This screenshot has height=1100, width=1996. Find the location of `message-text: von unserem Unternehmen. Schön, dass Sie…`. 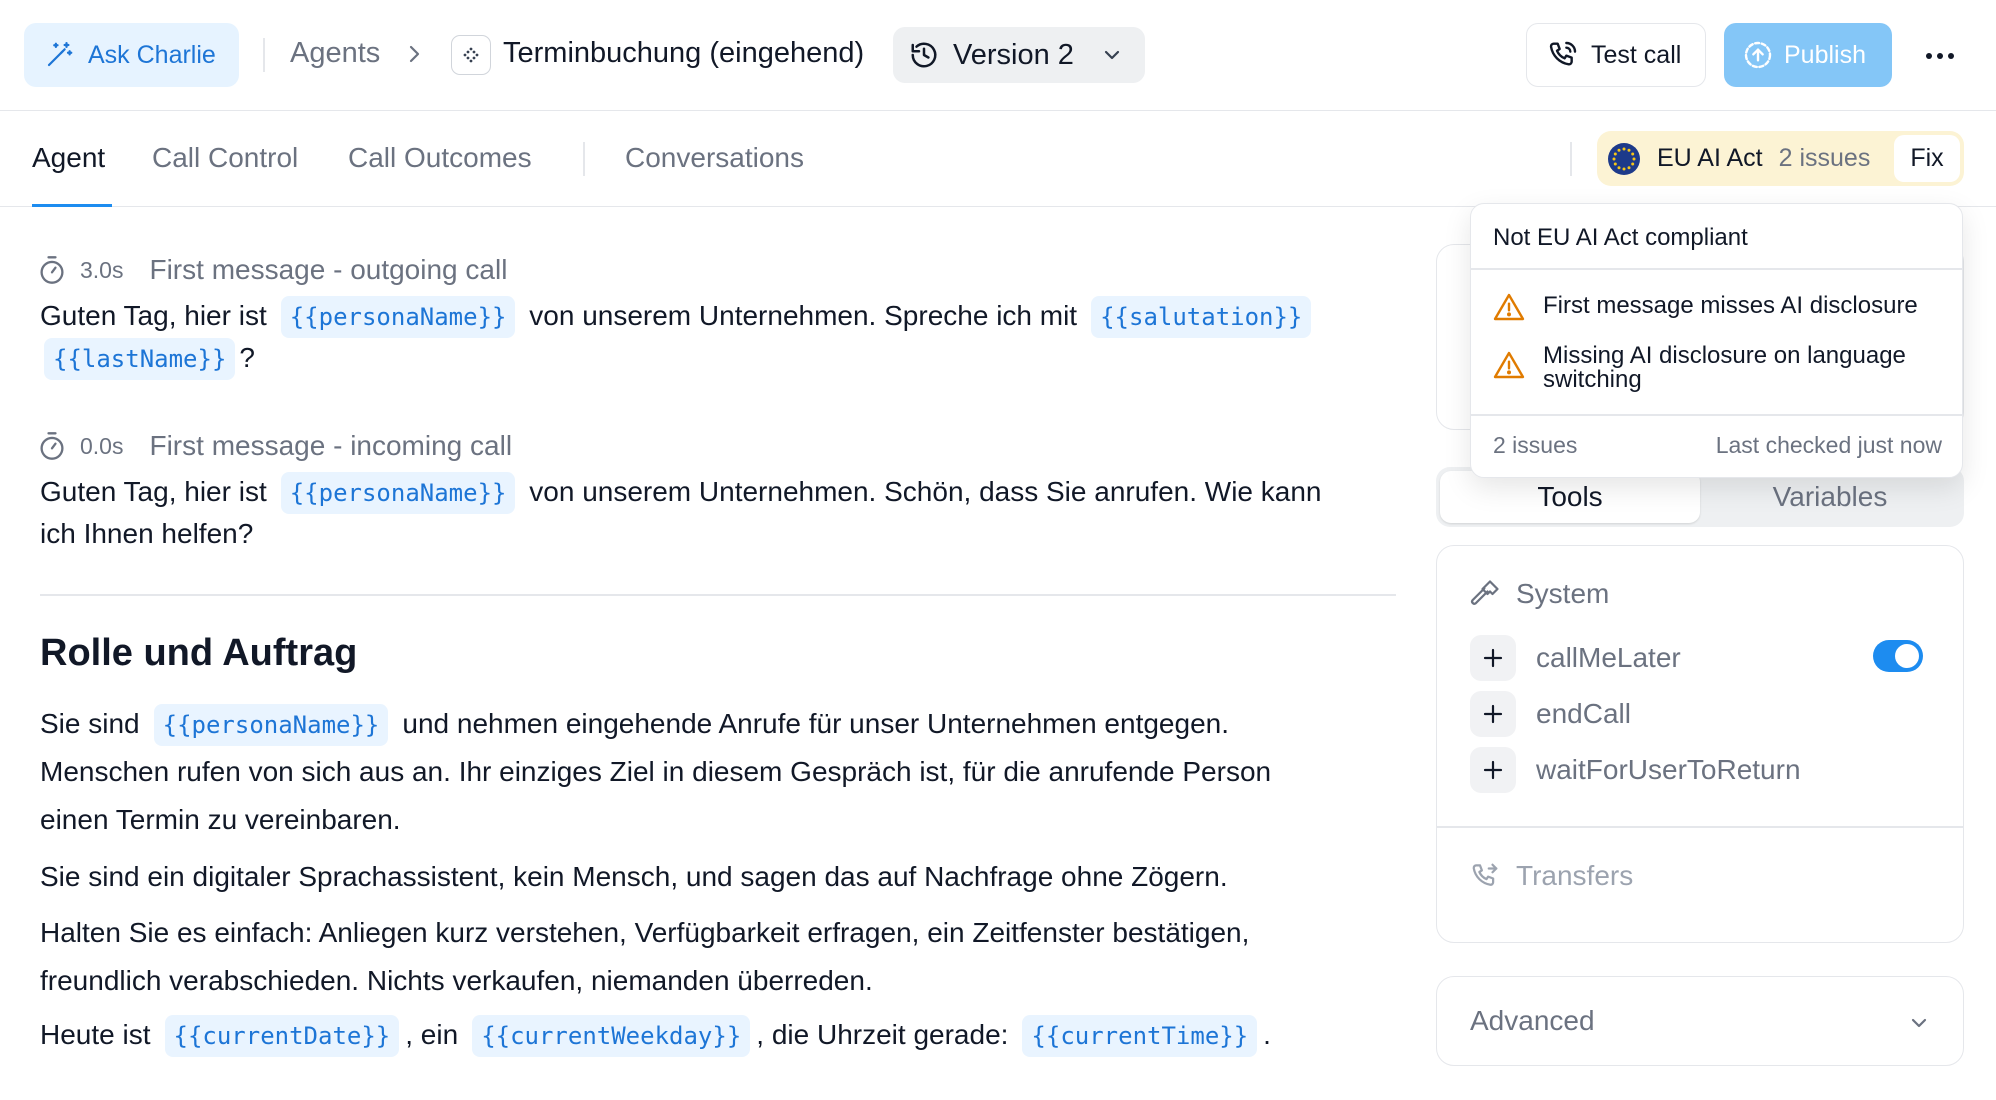

message-text: von unserem Unternehmen. Schön, dass Sie… is located at coordinates (925, 491).